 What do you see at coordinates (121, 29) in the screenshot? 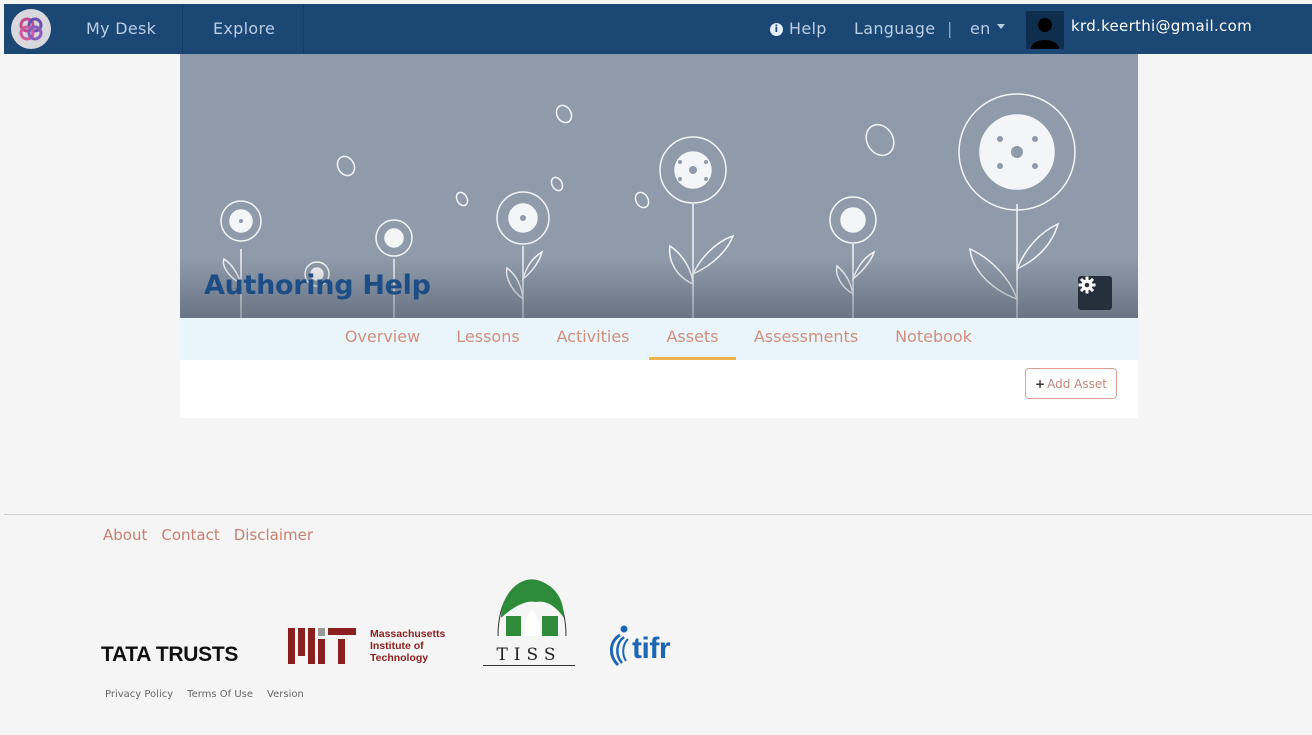
I see `nav-my-desk: My Desk` at bounding box center [121, 29].